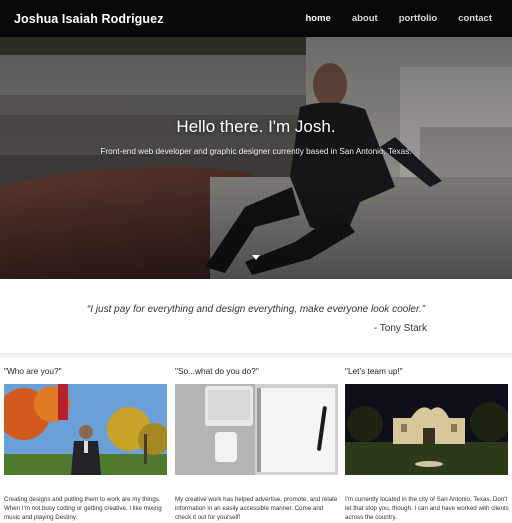 This screenshot has width=512, height=523. I want to click on nav-link-portfolio: portfolio, so click(418, 18).